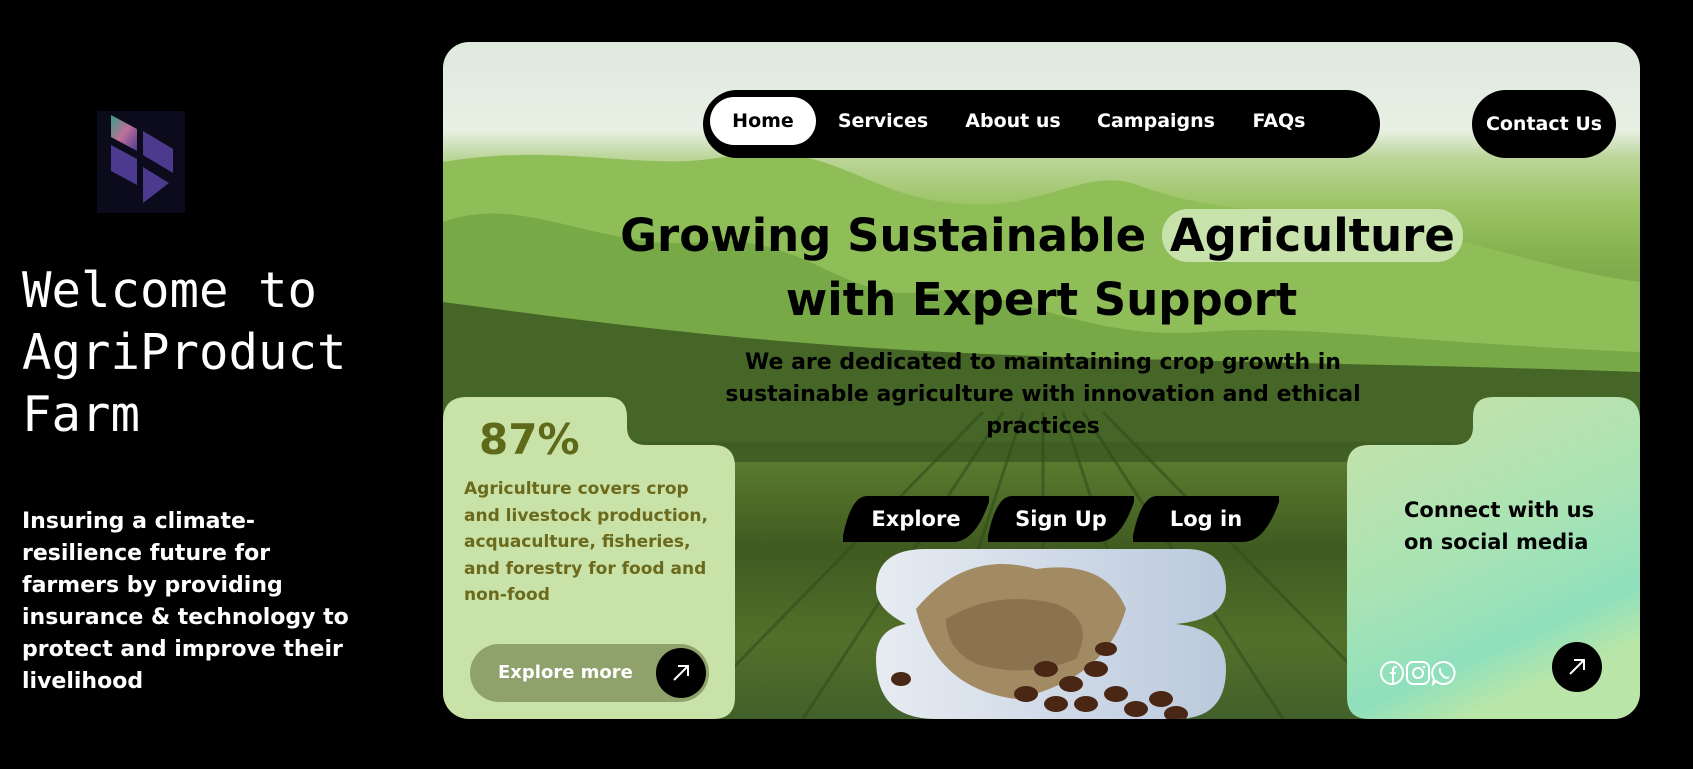  What do you see at coordinates (763, 121) in the screenshot?
I see `nav-home: Home` at bounding box center [763, 121].